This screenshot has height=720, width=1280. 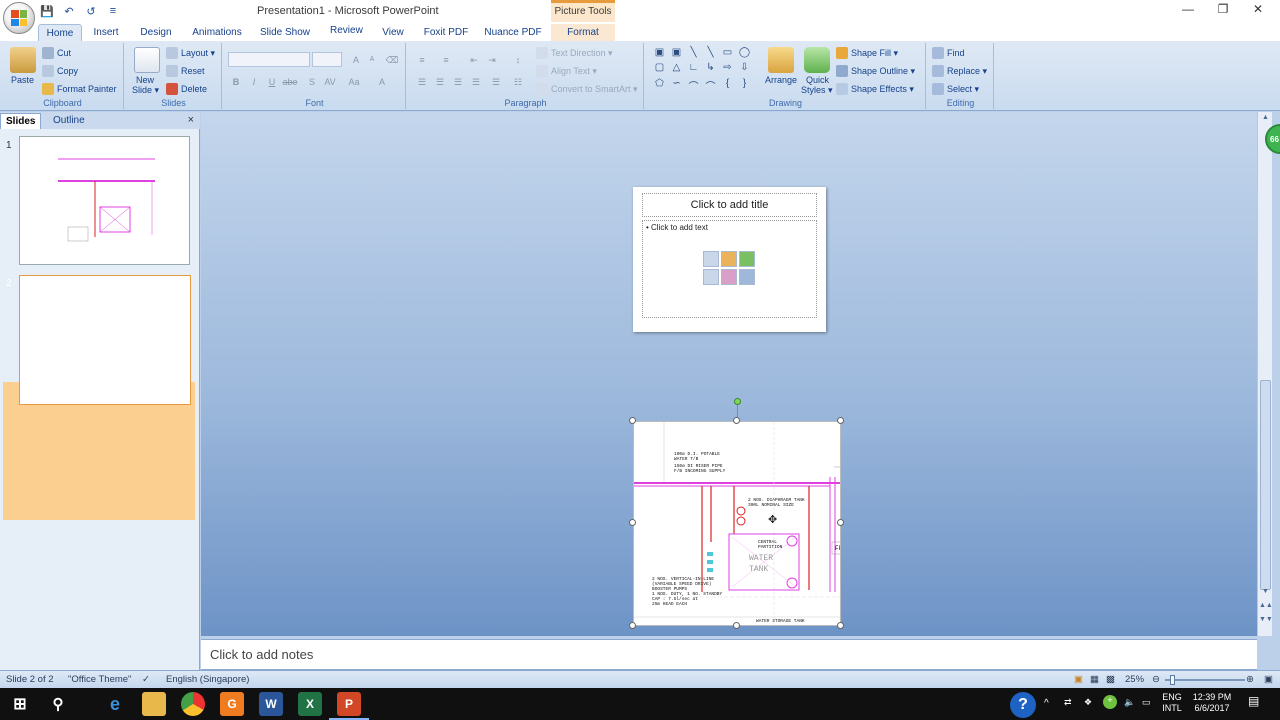 What do you see at coordinates (583, 32) in the screenshot?
I see `tab-format: Format` at bounding box center [583, 32].